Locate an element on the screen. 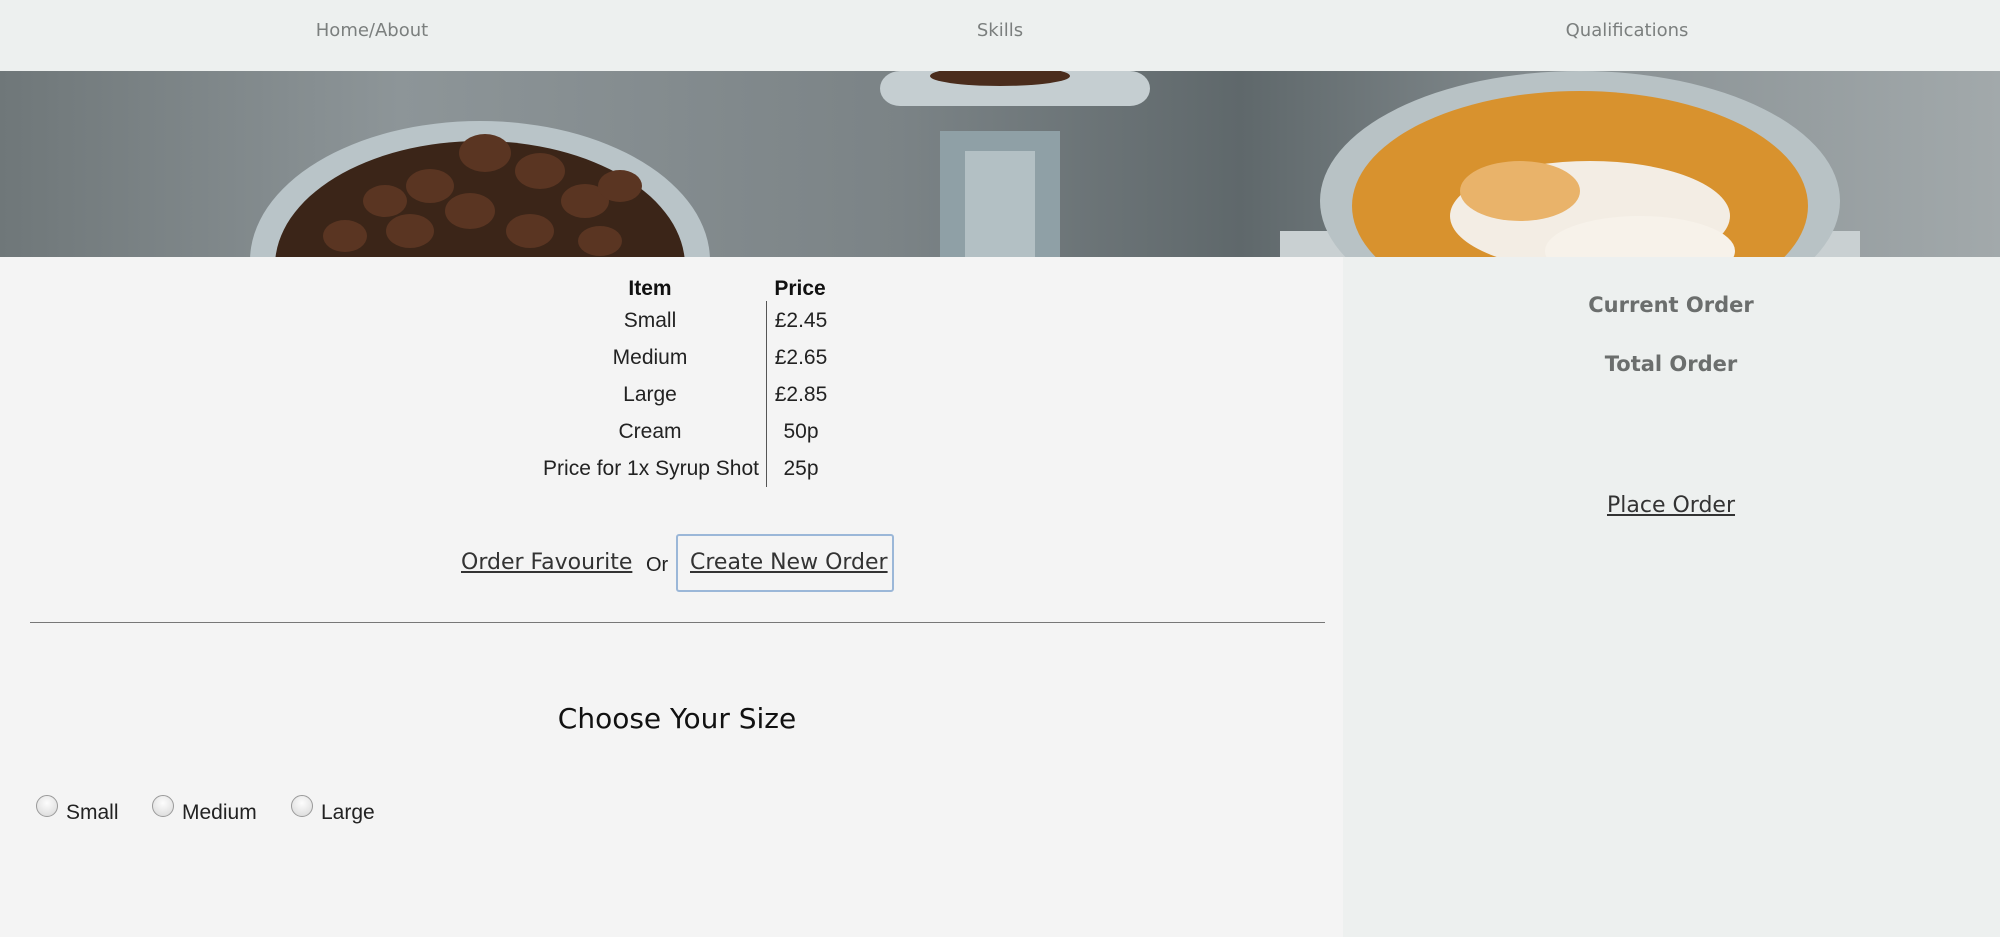  nav-skills: Skills is located at coordinates (1000, 30).